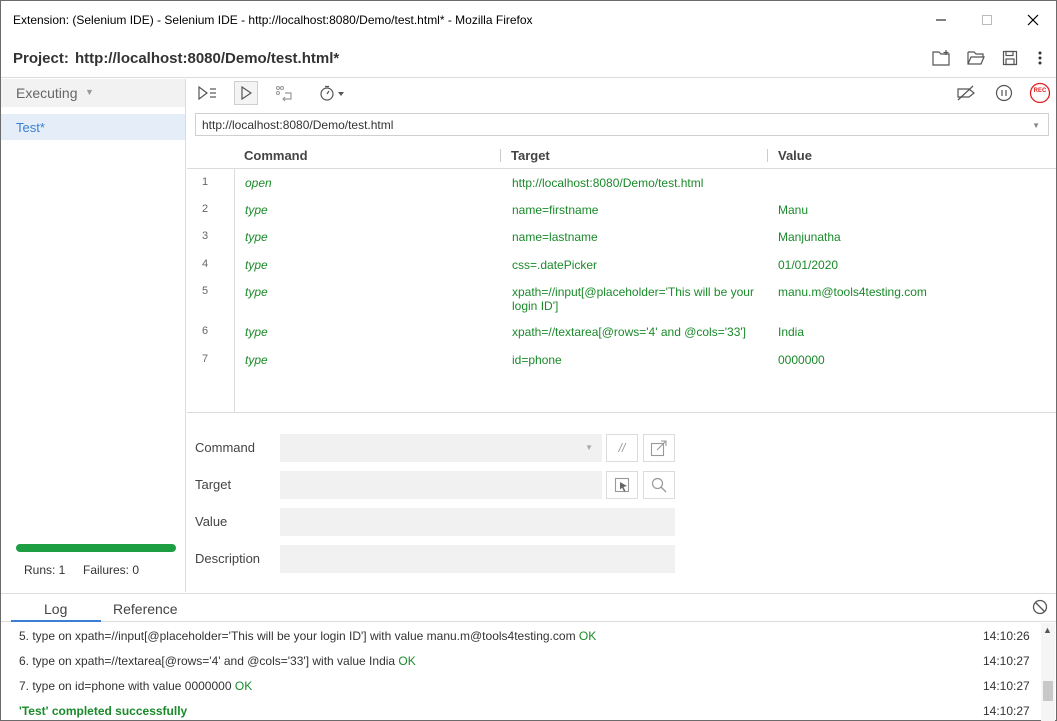 This screenshot has height=721, width=1057. Describe the element at coordinates (1040, 607) in the screenshot. I see `clear-log-icon` at that location.